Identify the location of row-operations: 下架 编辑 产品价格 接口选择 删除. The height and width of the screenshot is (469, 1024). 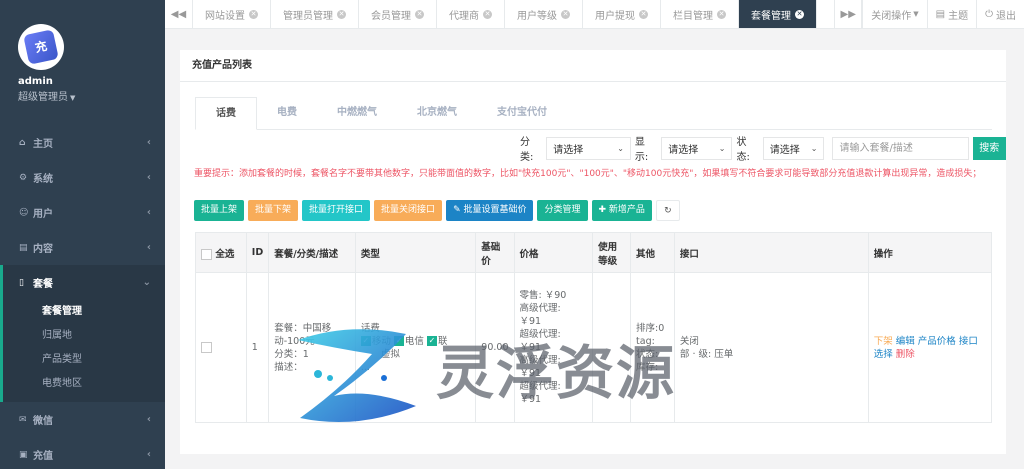
(930, 347).